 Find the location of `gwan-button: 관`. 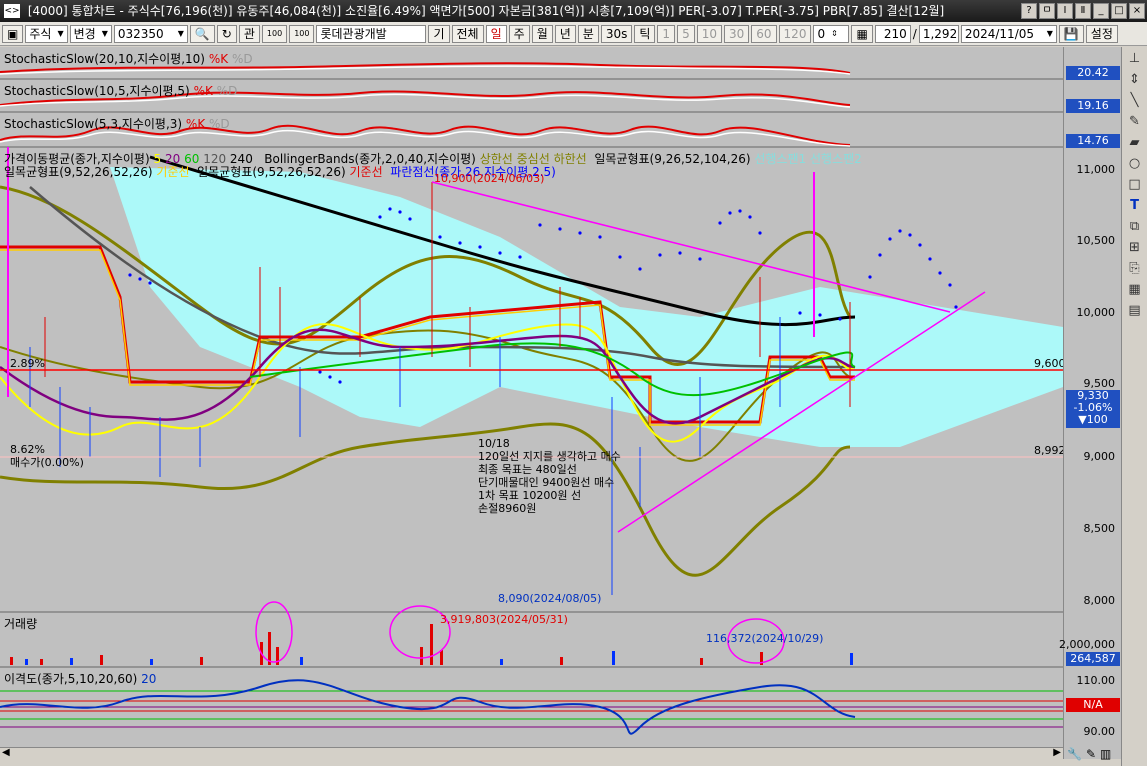

gwan-button: 관 is located at coordinates (249, 33).